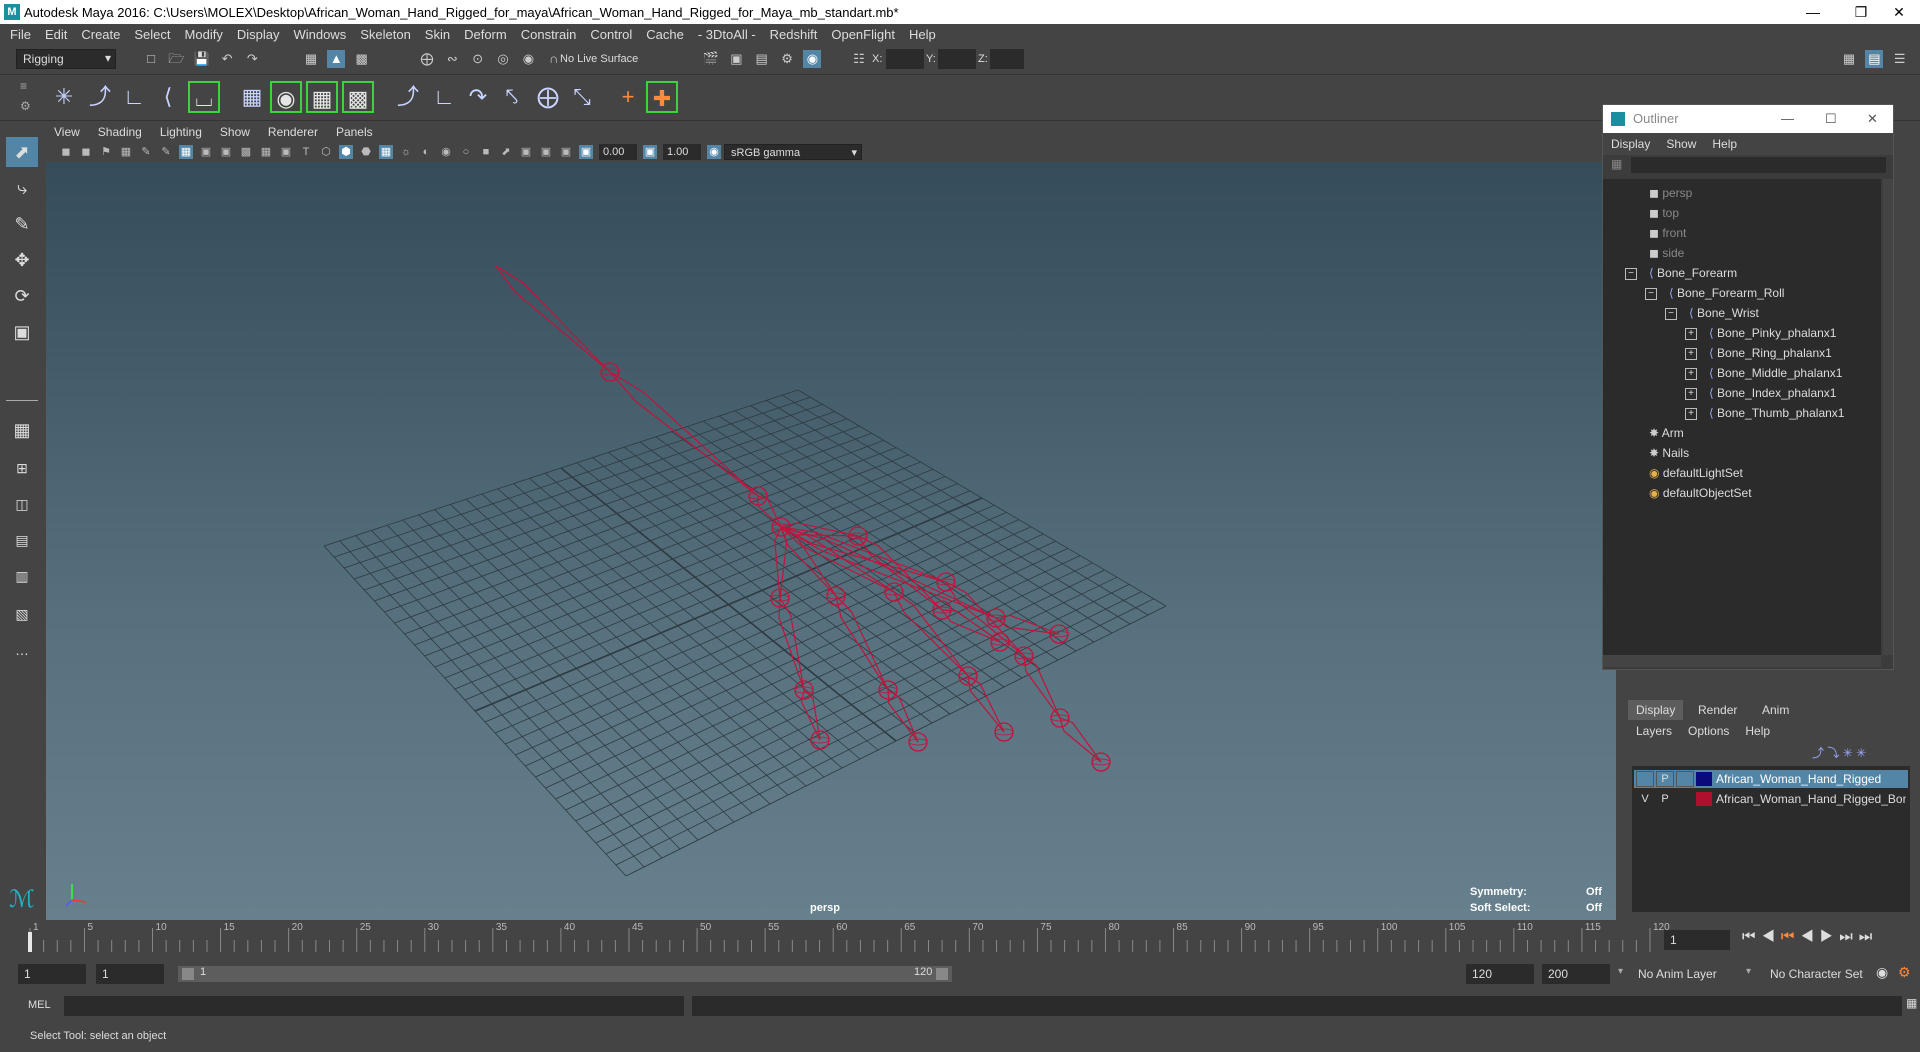  What do you see at coordinates (366, 152) in the screenshot?
I see `wireframe-on-shaded-icon: ⬣` at bounding box center [366, 152].